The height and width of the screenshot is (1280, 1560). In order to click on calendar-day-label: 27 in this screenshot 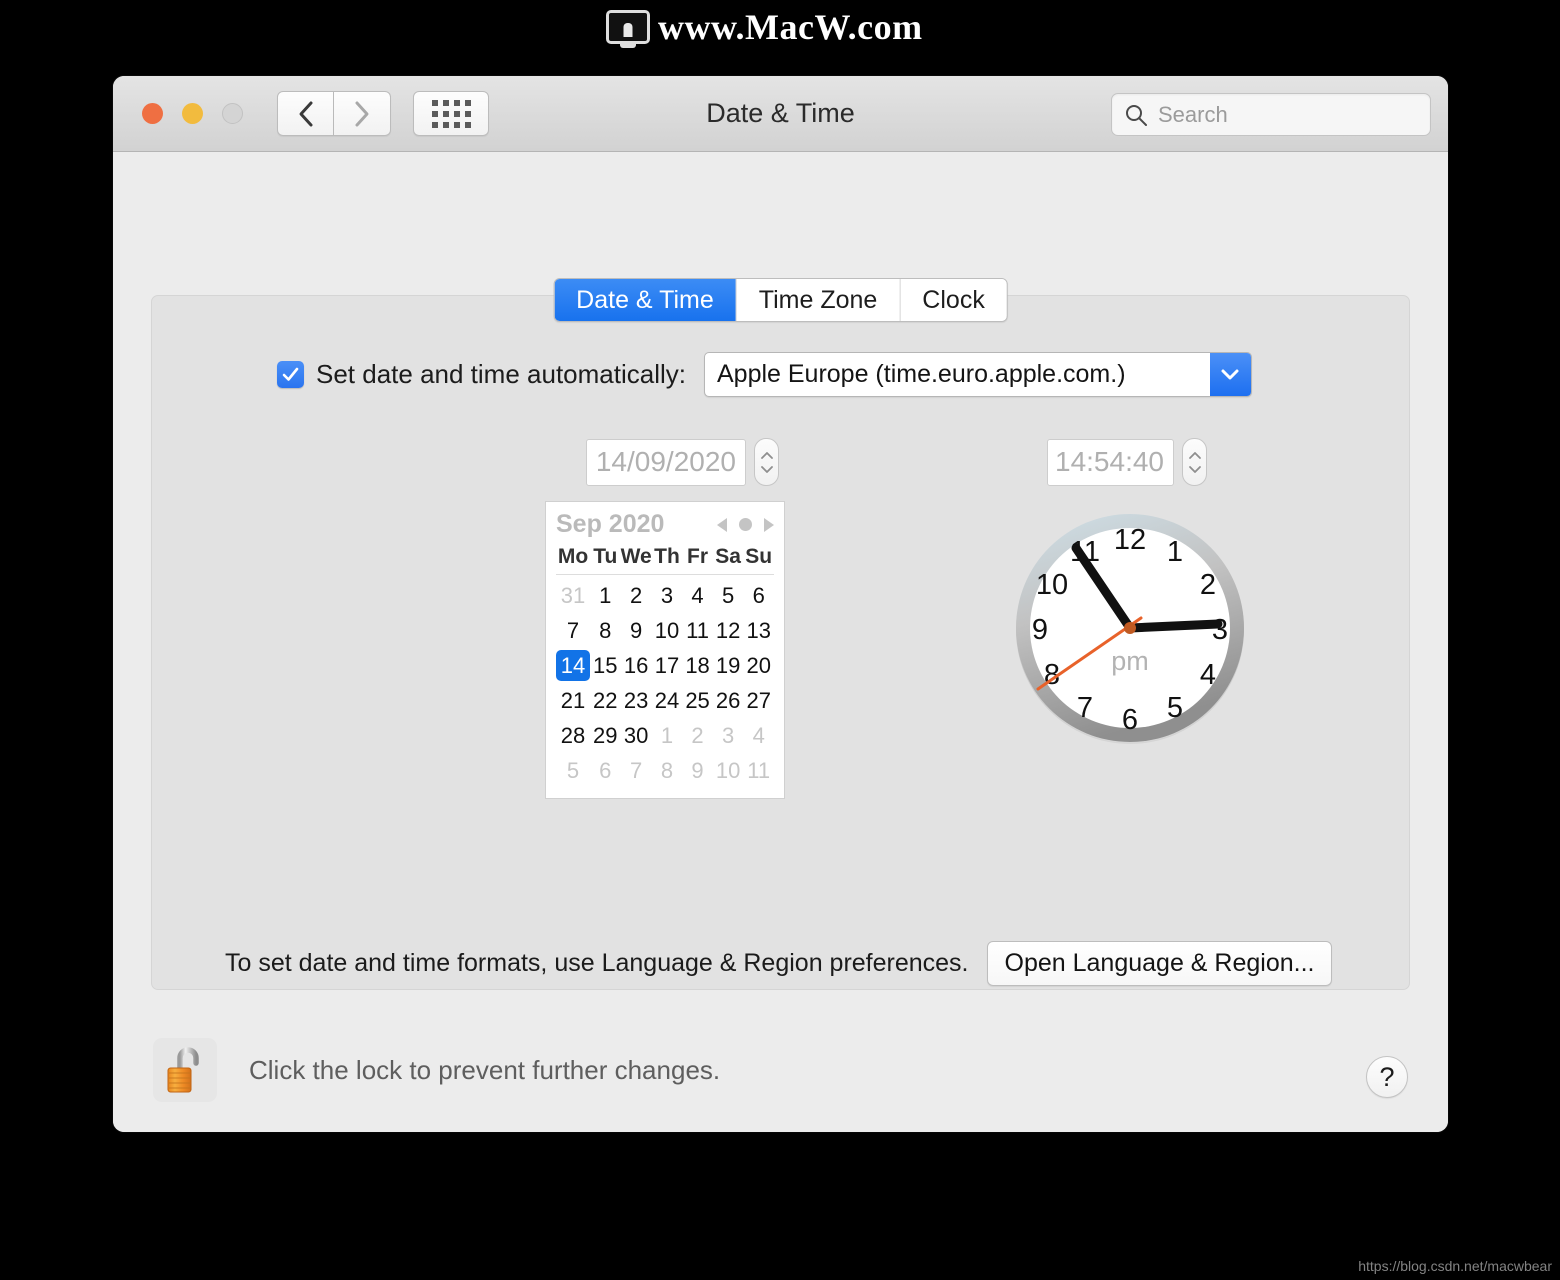, I will do `click(758, 700)`.